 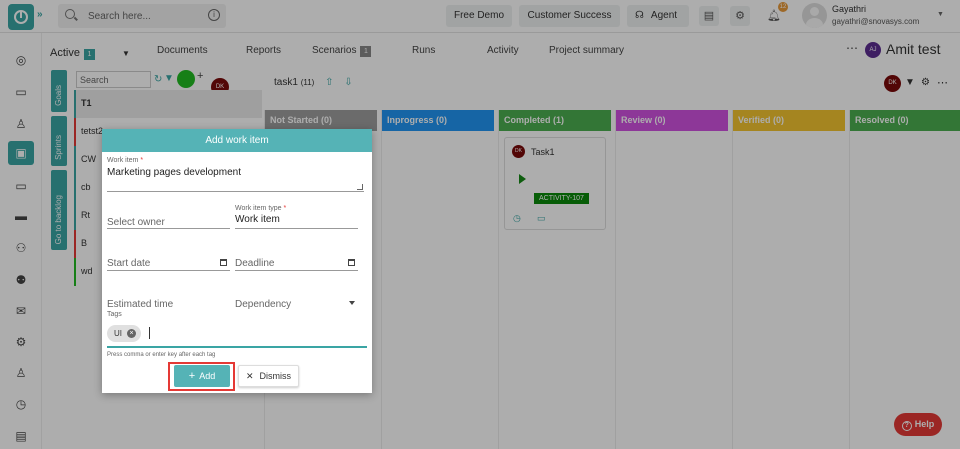 What do you see at coordinates (114, 314) in the screenshot?
I see `tags-label: Tags` at bounding box center [114, 314].